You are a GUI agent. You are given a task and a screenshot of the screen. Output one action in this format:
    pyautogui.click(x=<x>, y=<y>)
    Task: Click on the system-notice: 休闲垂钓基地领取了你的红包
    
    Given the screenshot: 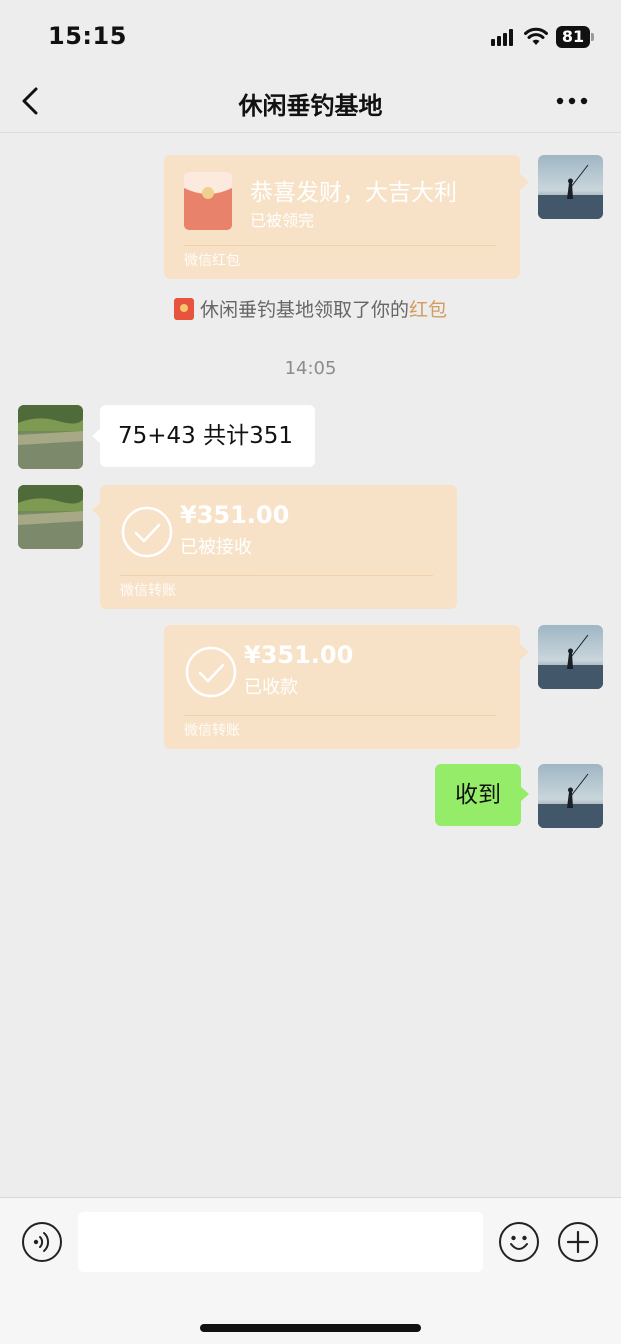 What is the action you would take?
    pyautogui.click(x=310, y=308)
    